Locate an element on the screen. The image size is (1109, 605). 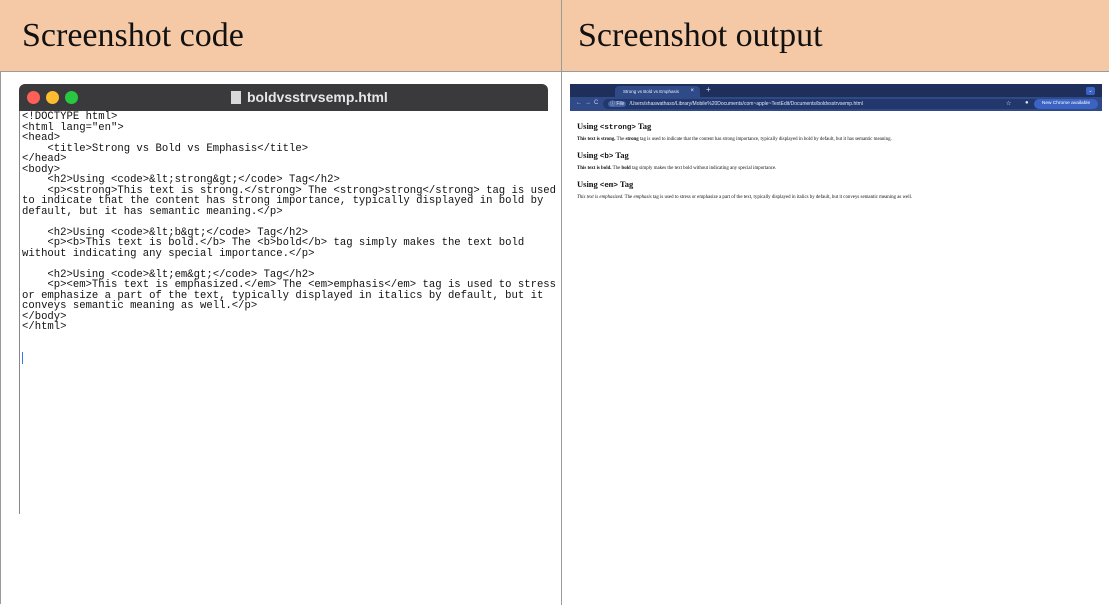
minimize-window-button is located at coordinates (52, 97).